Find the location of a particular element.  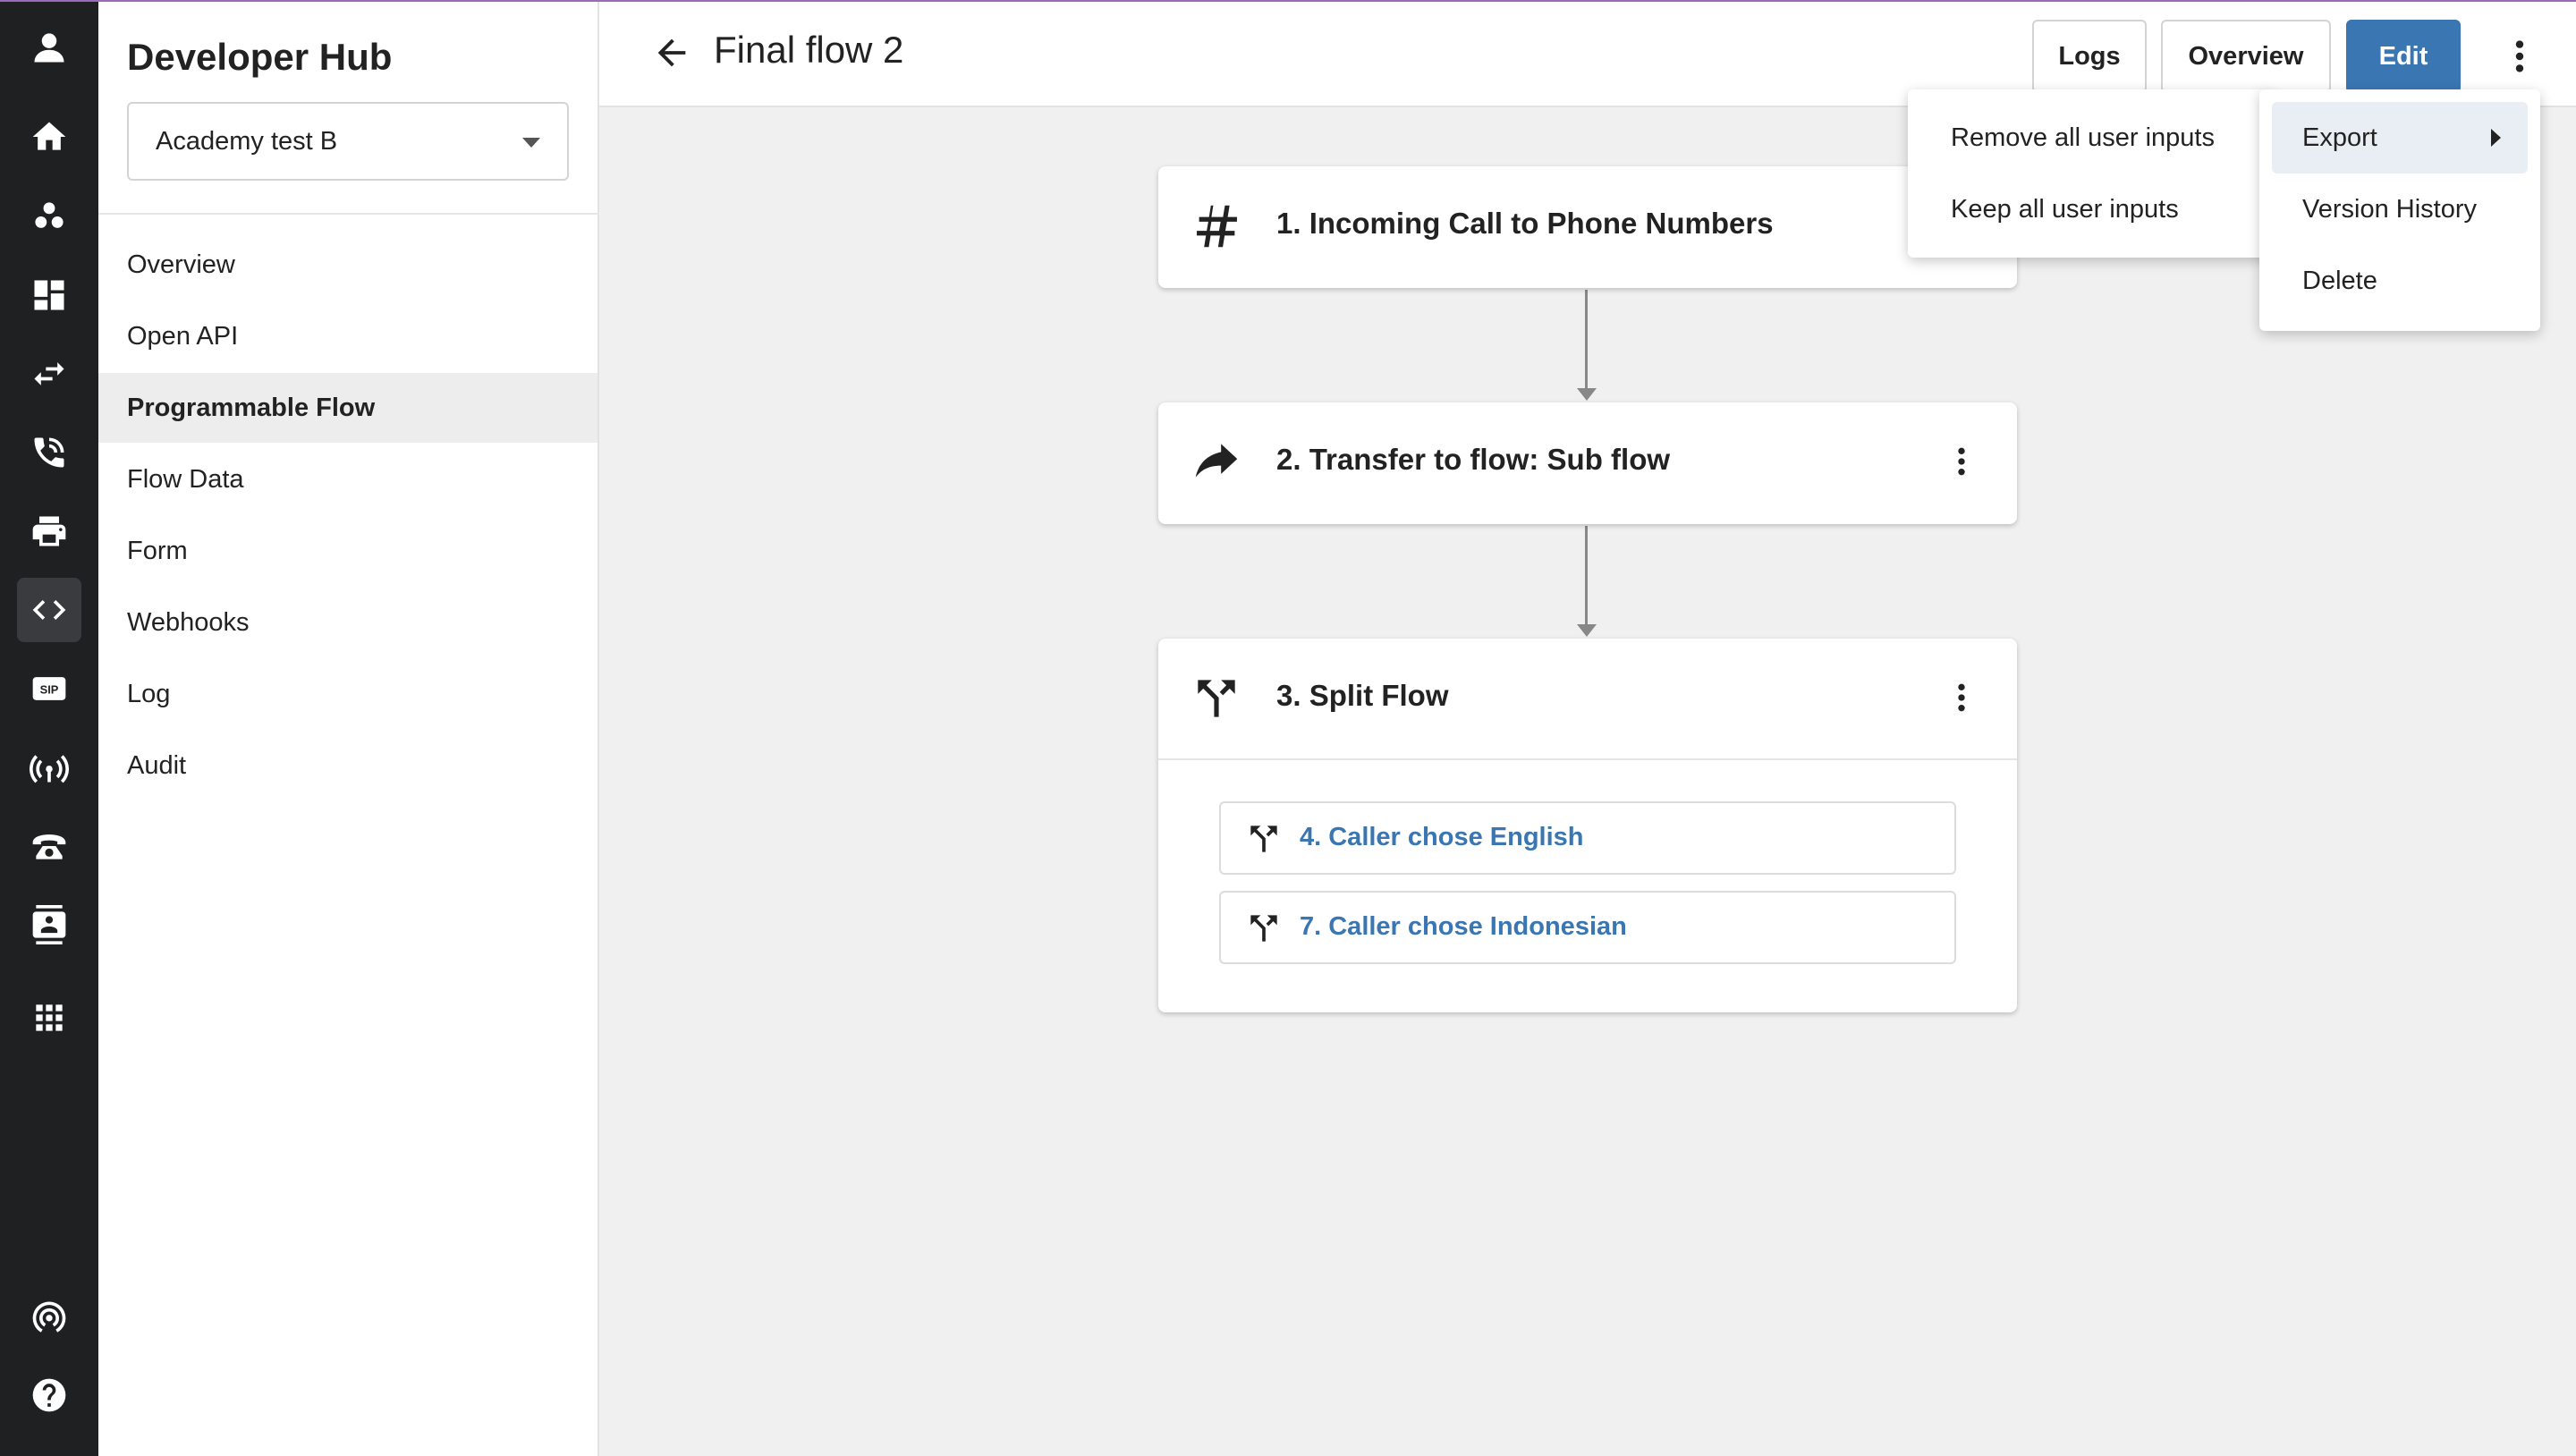

sidebar-item-flow-data: Flow Data is located at coordinates (347, 479).